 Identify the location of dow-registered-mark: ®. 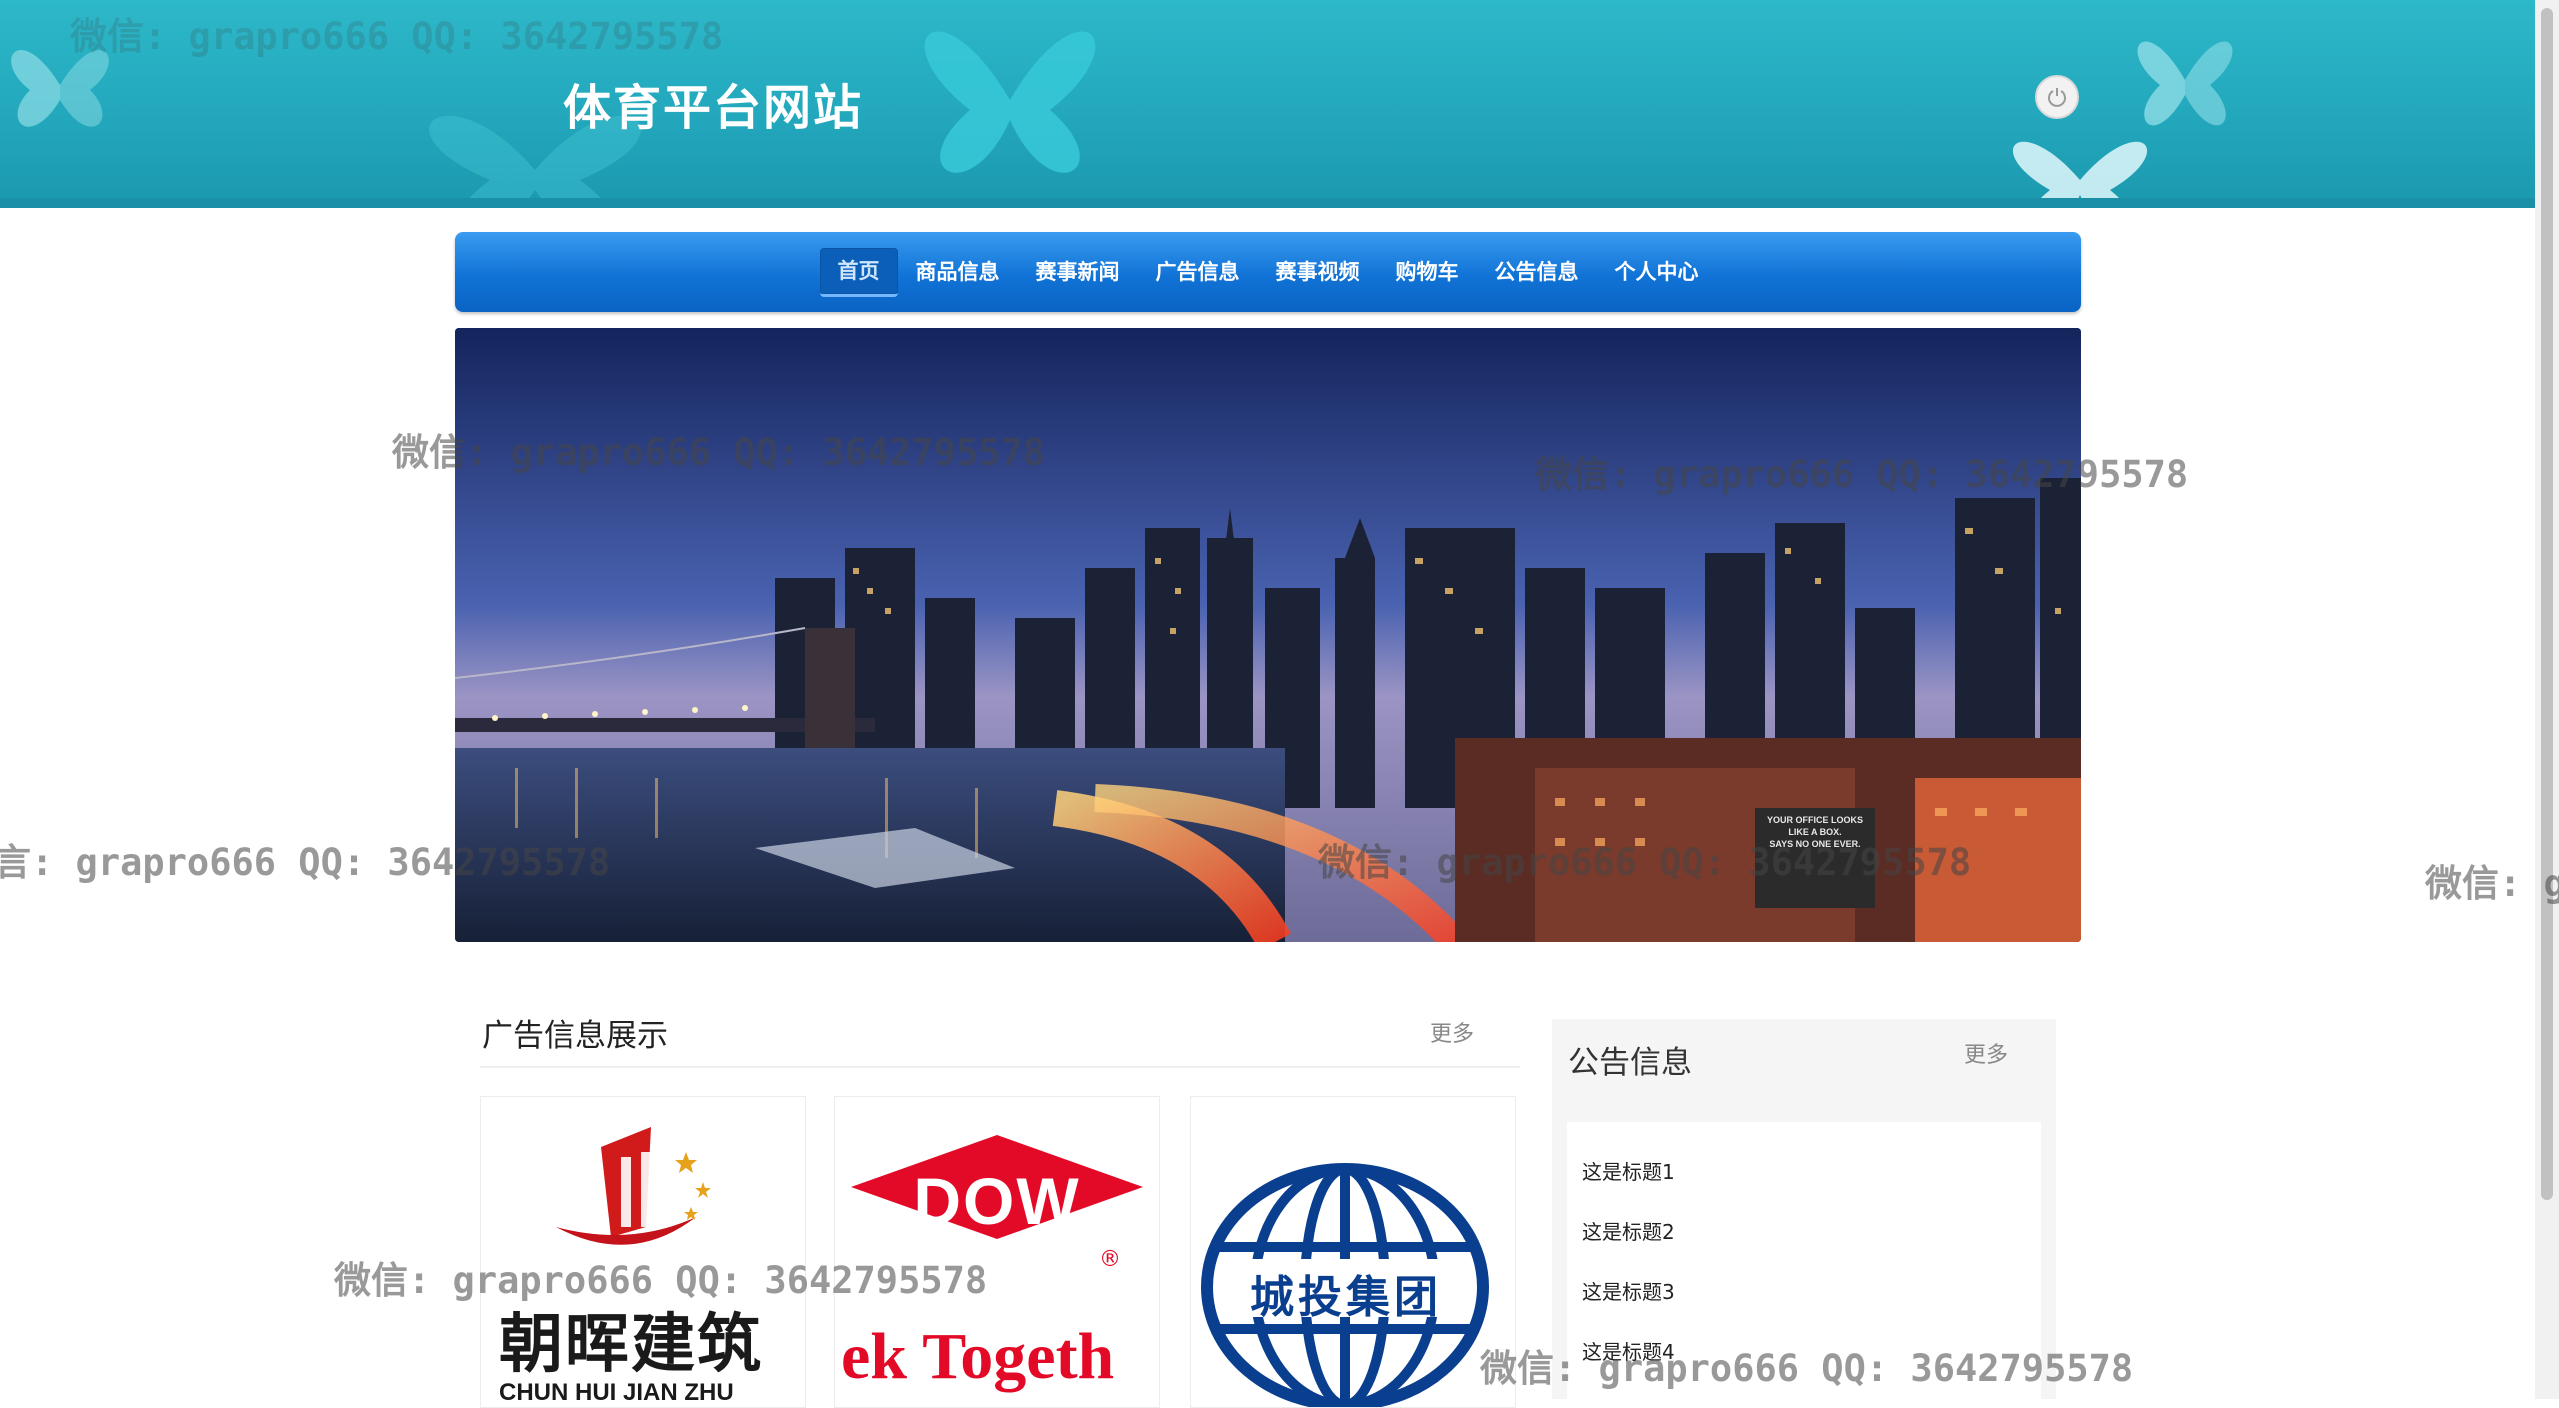
(1110, 1259).